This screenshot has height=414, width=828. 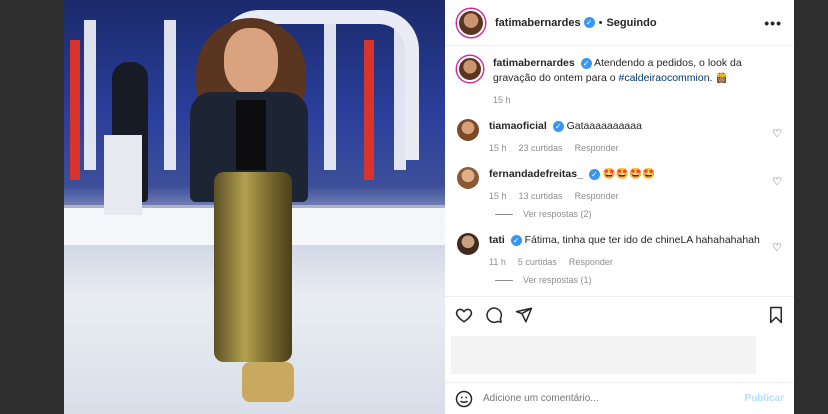 I want to click on caption-meta: 15 h, so click(x=637, y=100).